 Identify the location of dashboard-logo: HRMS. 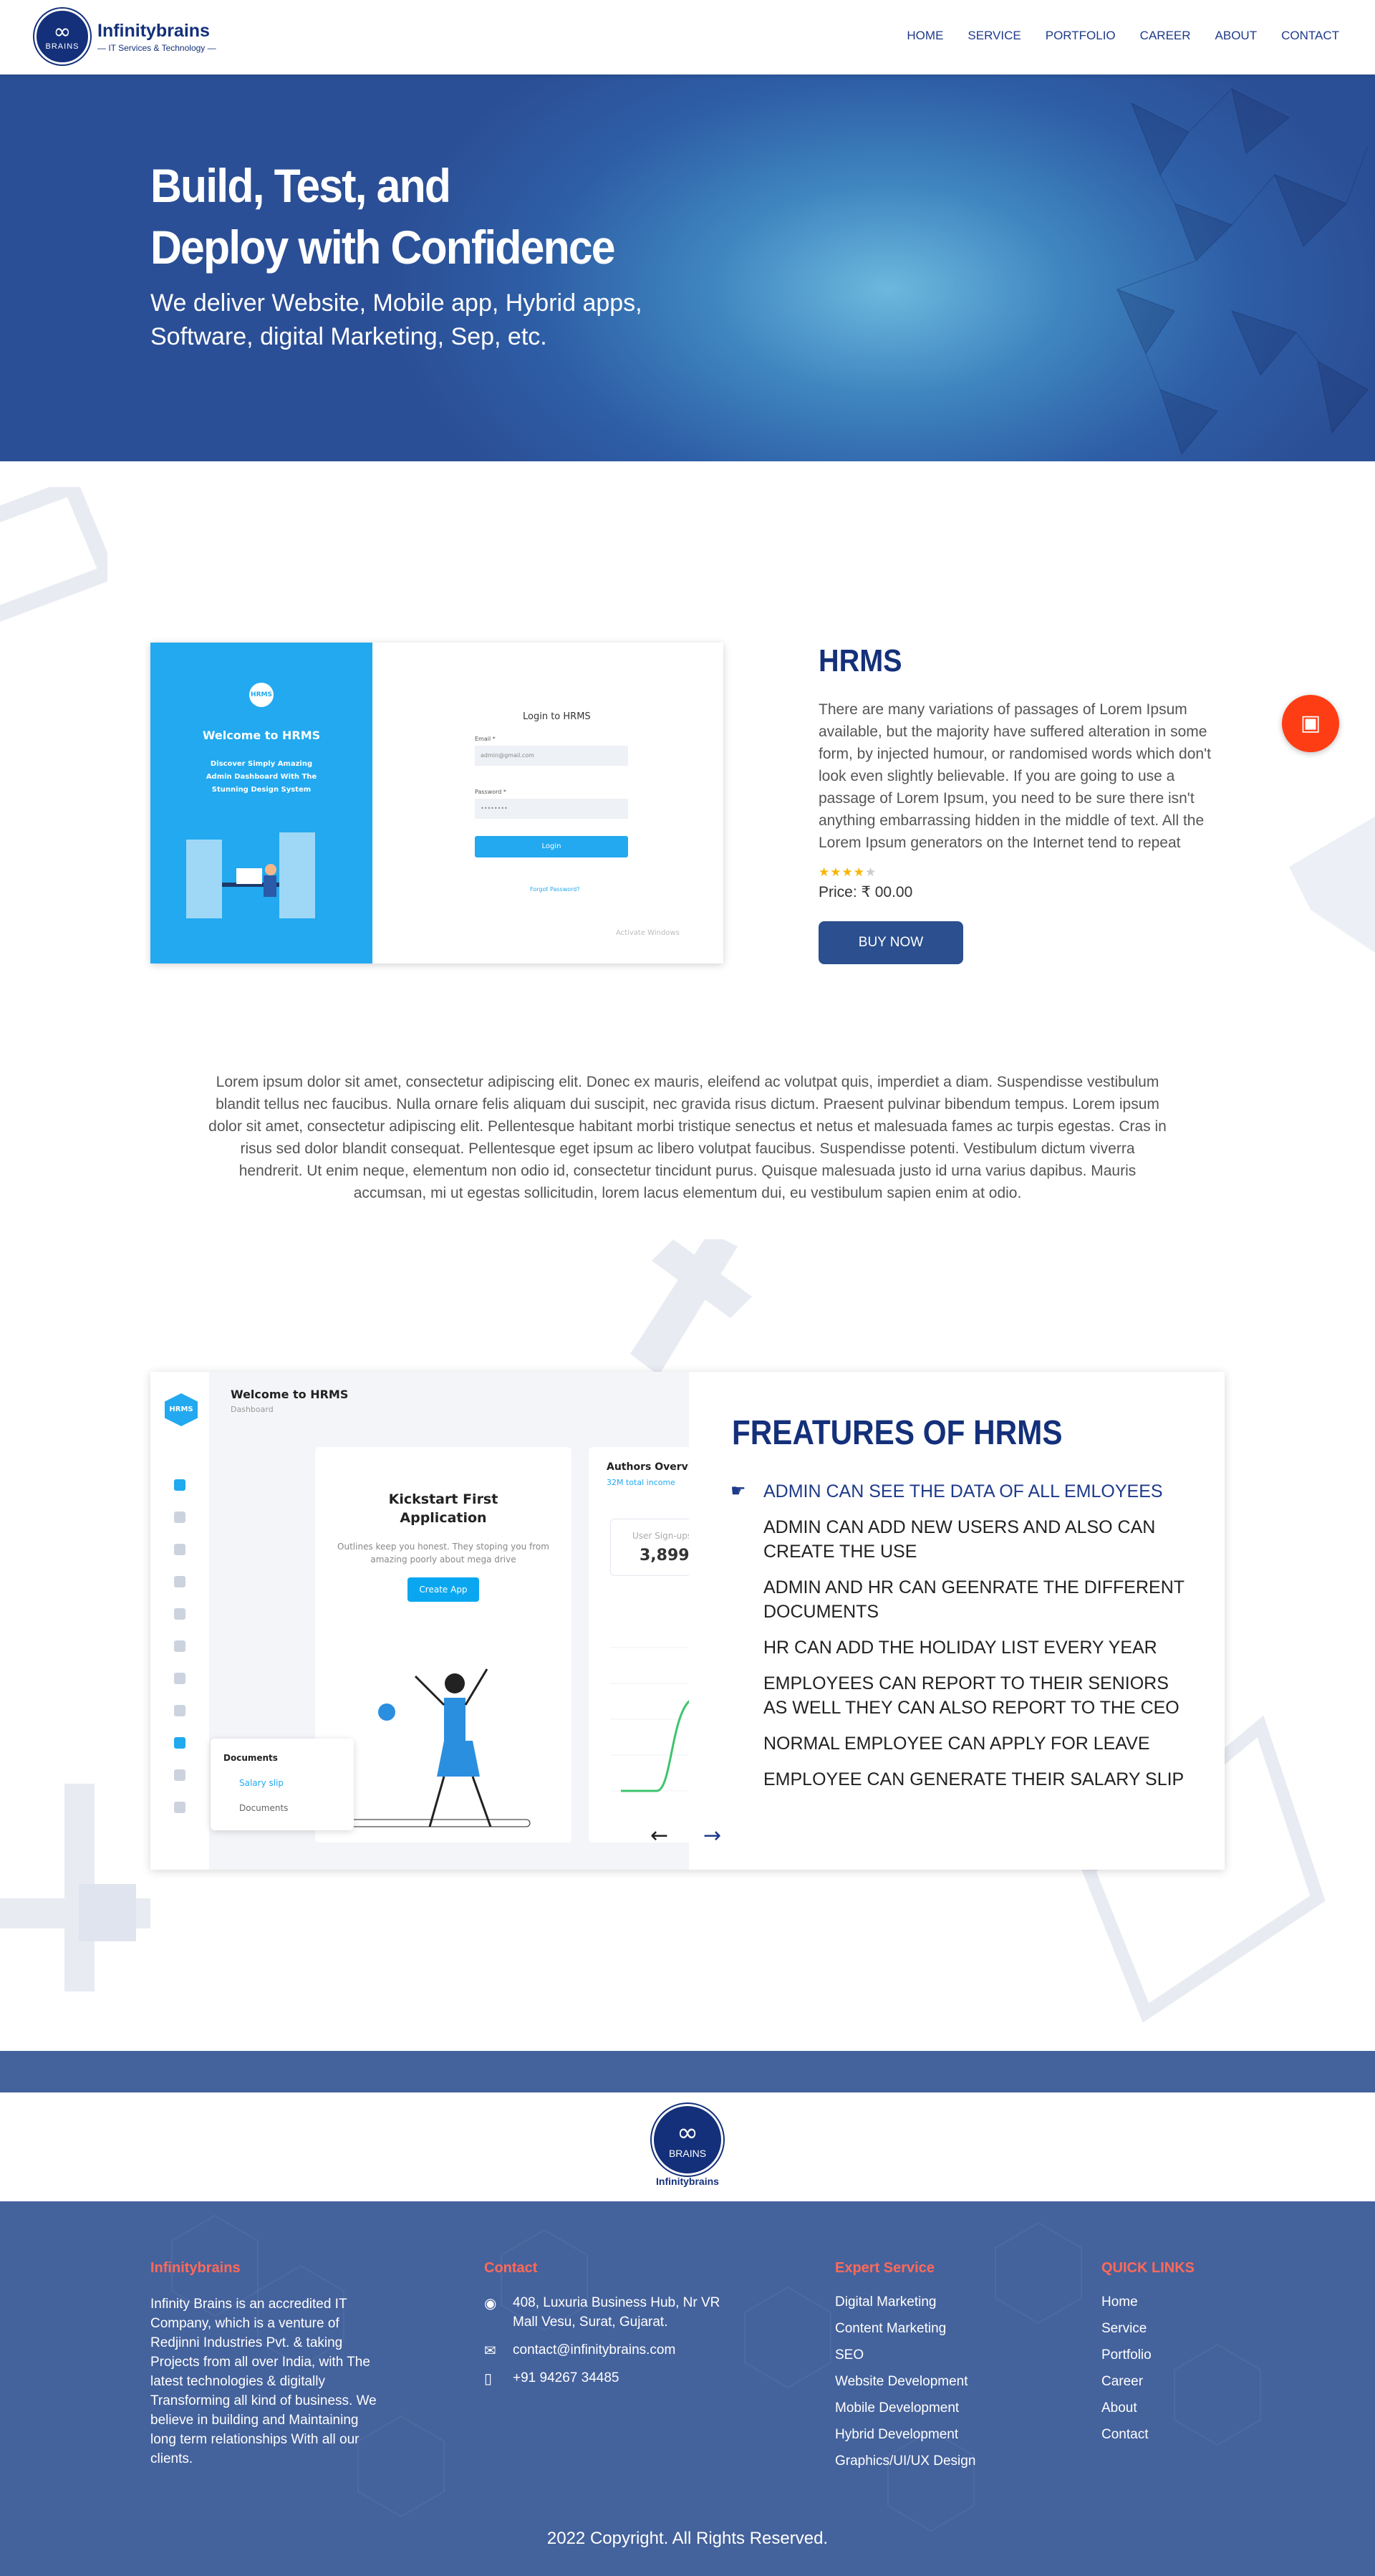
(182, 1410).